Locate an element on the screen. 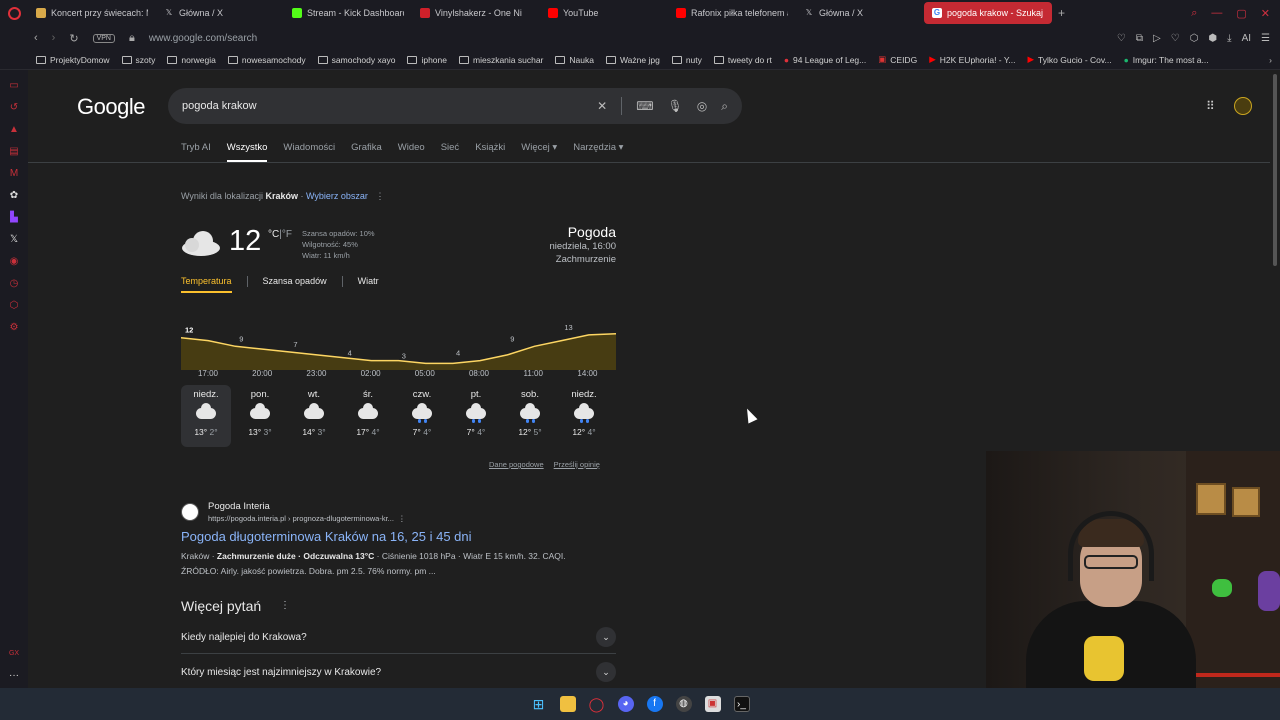  apps-grid-icon: ⠿ is located at coordinates (1212, 106).